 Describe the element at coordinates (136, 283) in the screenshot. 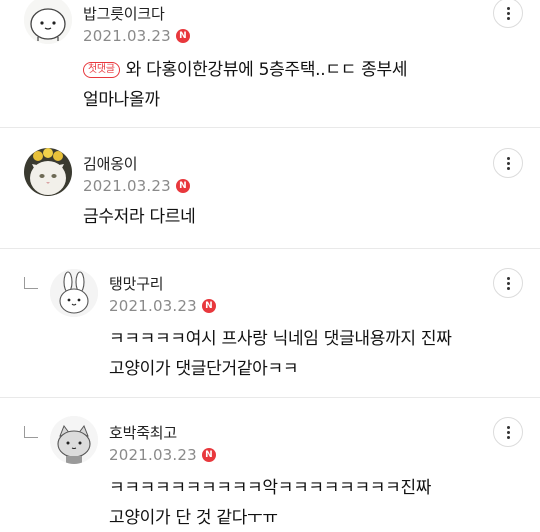

I see `comment-nickname: 탱맛구리` at that location.